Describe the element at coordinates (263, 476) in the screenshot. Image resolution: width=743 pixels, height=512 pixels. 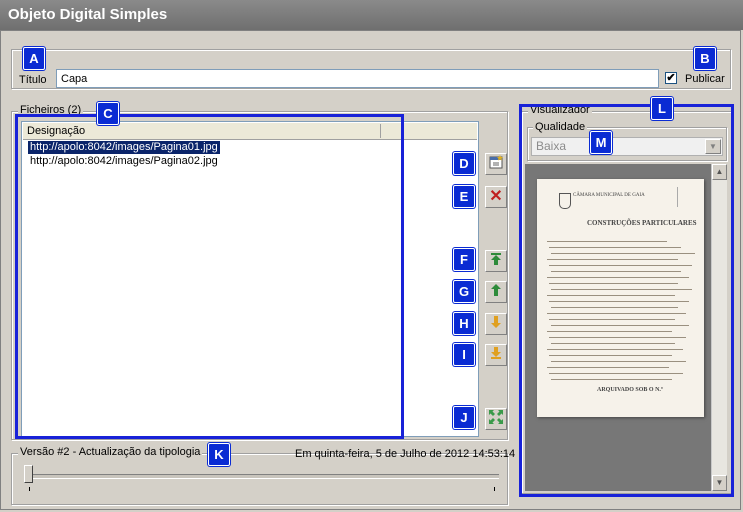
I see `version-slider-track` at that location.